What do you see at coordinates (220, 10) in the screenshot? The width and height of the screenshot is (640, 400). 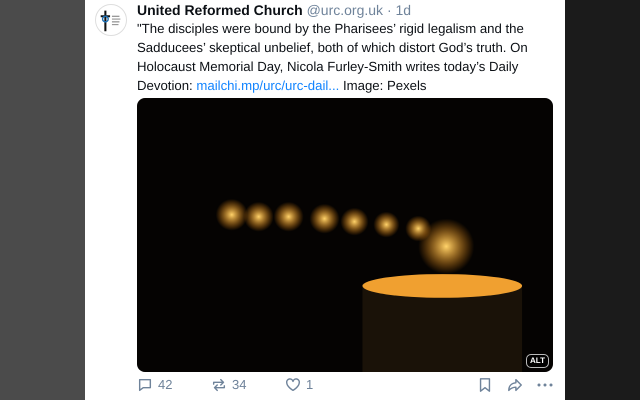 I see `author-name: United Reformed Church` at bounding box center [220, 10].